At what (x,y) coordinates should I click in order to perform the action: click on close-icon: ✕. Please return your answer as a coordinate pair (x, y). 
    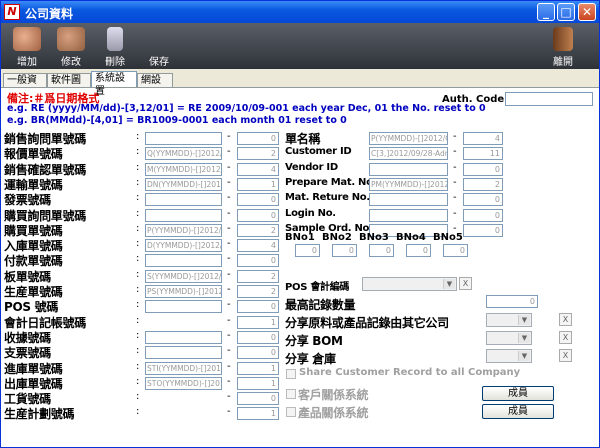
    Looking at the image, I should click on (587, 12).